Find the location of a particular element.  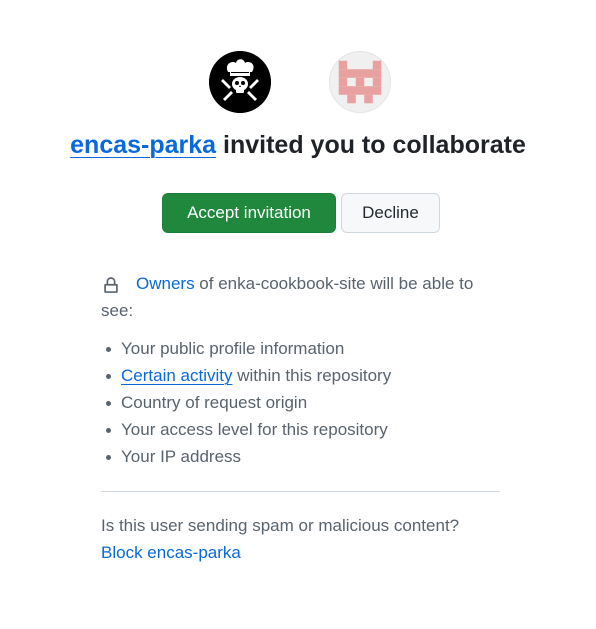

identicon-pattern is located at coordinates (360, 82).